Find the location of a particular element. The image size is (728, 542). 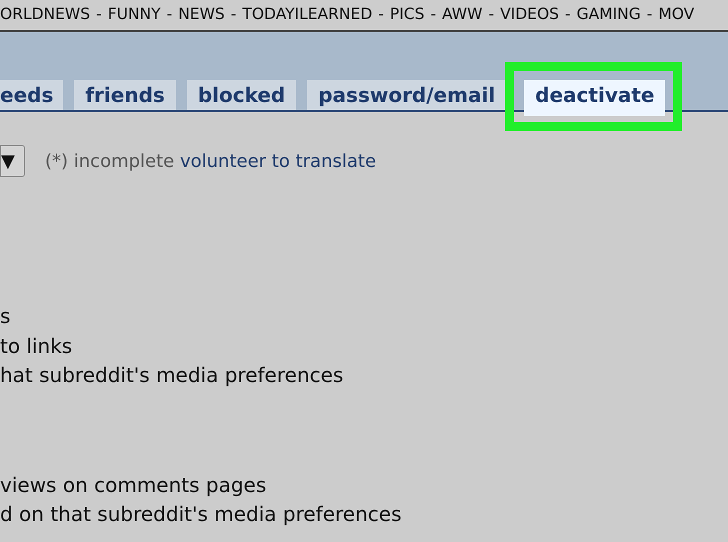

option-label: to links is located at coordinates (37, 346).